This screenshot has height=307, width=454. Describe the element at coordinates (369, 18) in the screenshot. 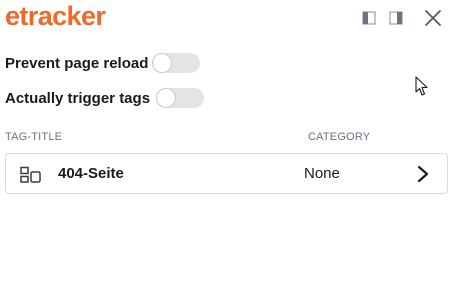

I see `dock-left-icon` at that location.